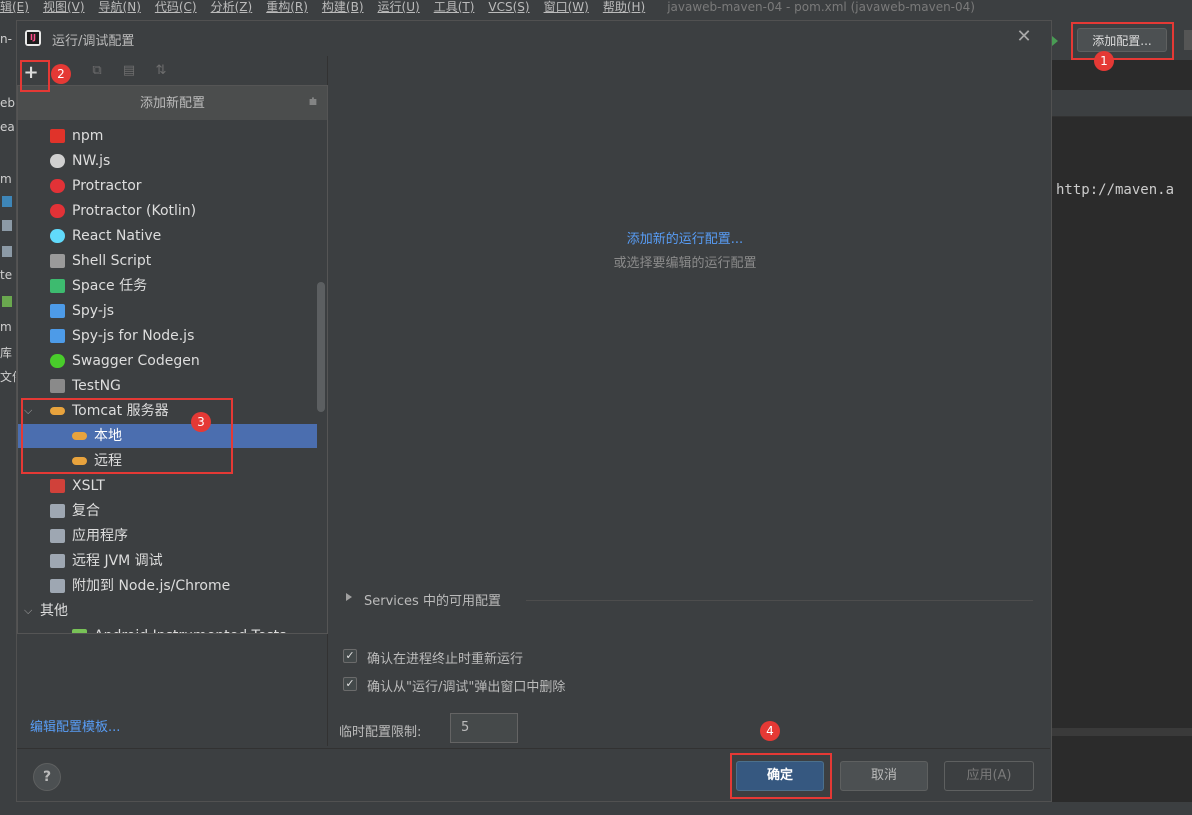 The width and height of the screenshot is (1192, 815). Describe the element at coordinates (167, 561) in the screenshot. I see `config-type-item: 远程 JVM 调试` at that location.